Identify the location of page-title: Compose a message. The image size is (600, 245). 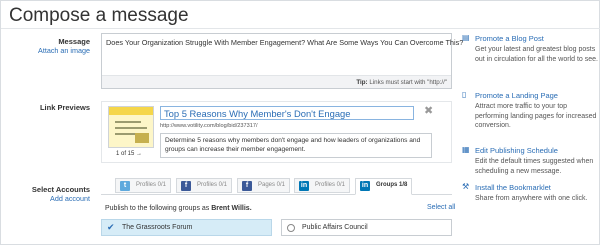
(99, 15).